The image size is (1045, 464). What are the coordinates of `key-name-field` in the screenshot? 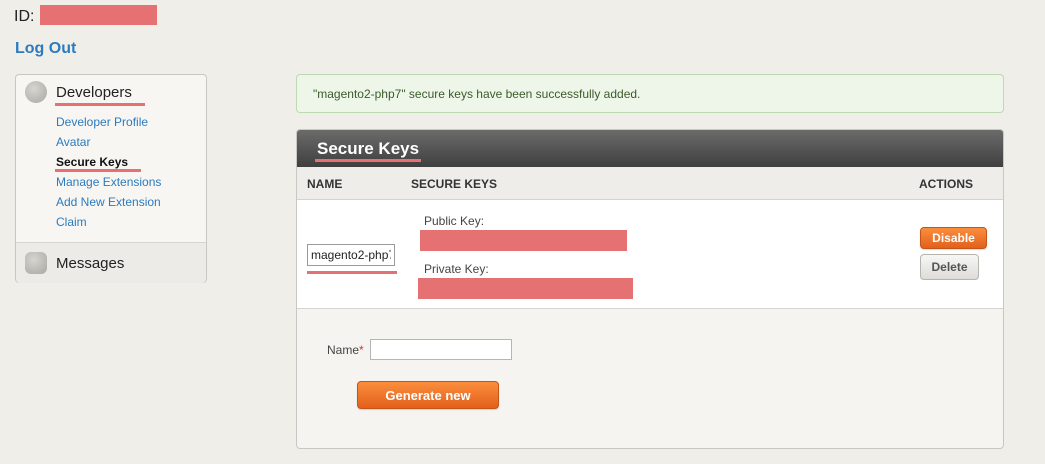 It's located at (351, 255).